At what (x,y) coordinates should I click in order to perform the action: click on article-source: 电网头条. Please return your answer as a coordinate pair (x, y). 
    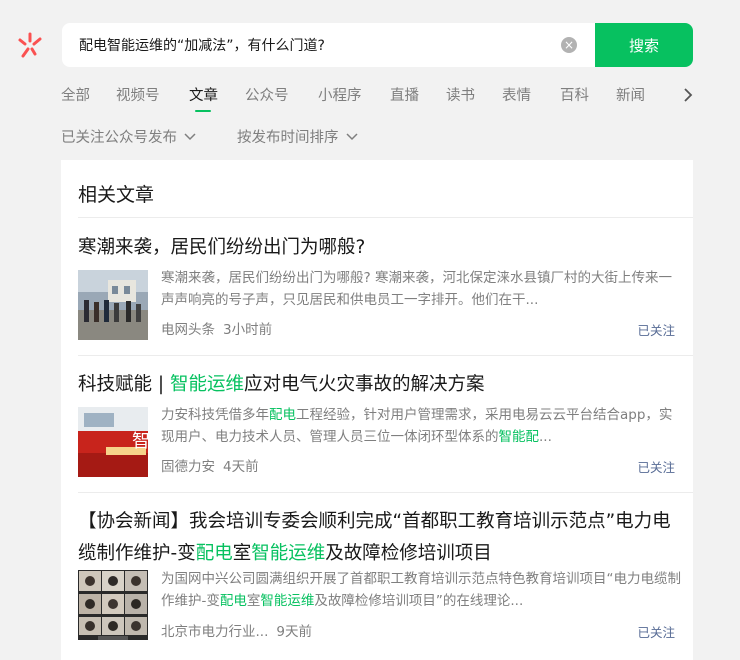
    Looking at the image, I should click on (188, 330).